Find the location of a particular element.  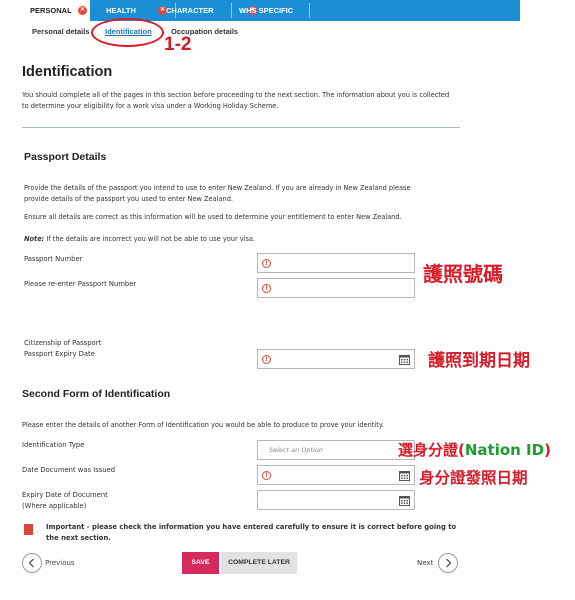

id-type-placeholder: Select an Option is located at coordinates (296, 450).